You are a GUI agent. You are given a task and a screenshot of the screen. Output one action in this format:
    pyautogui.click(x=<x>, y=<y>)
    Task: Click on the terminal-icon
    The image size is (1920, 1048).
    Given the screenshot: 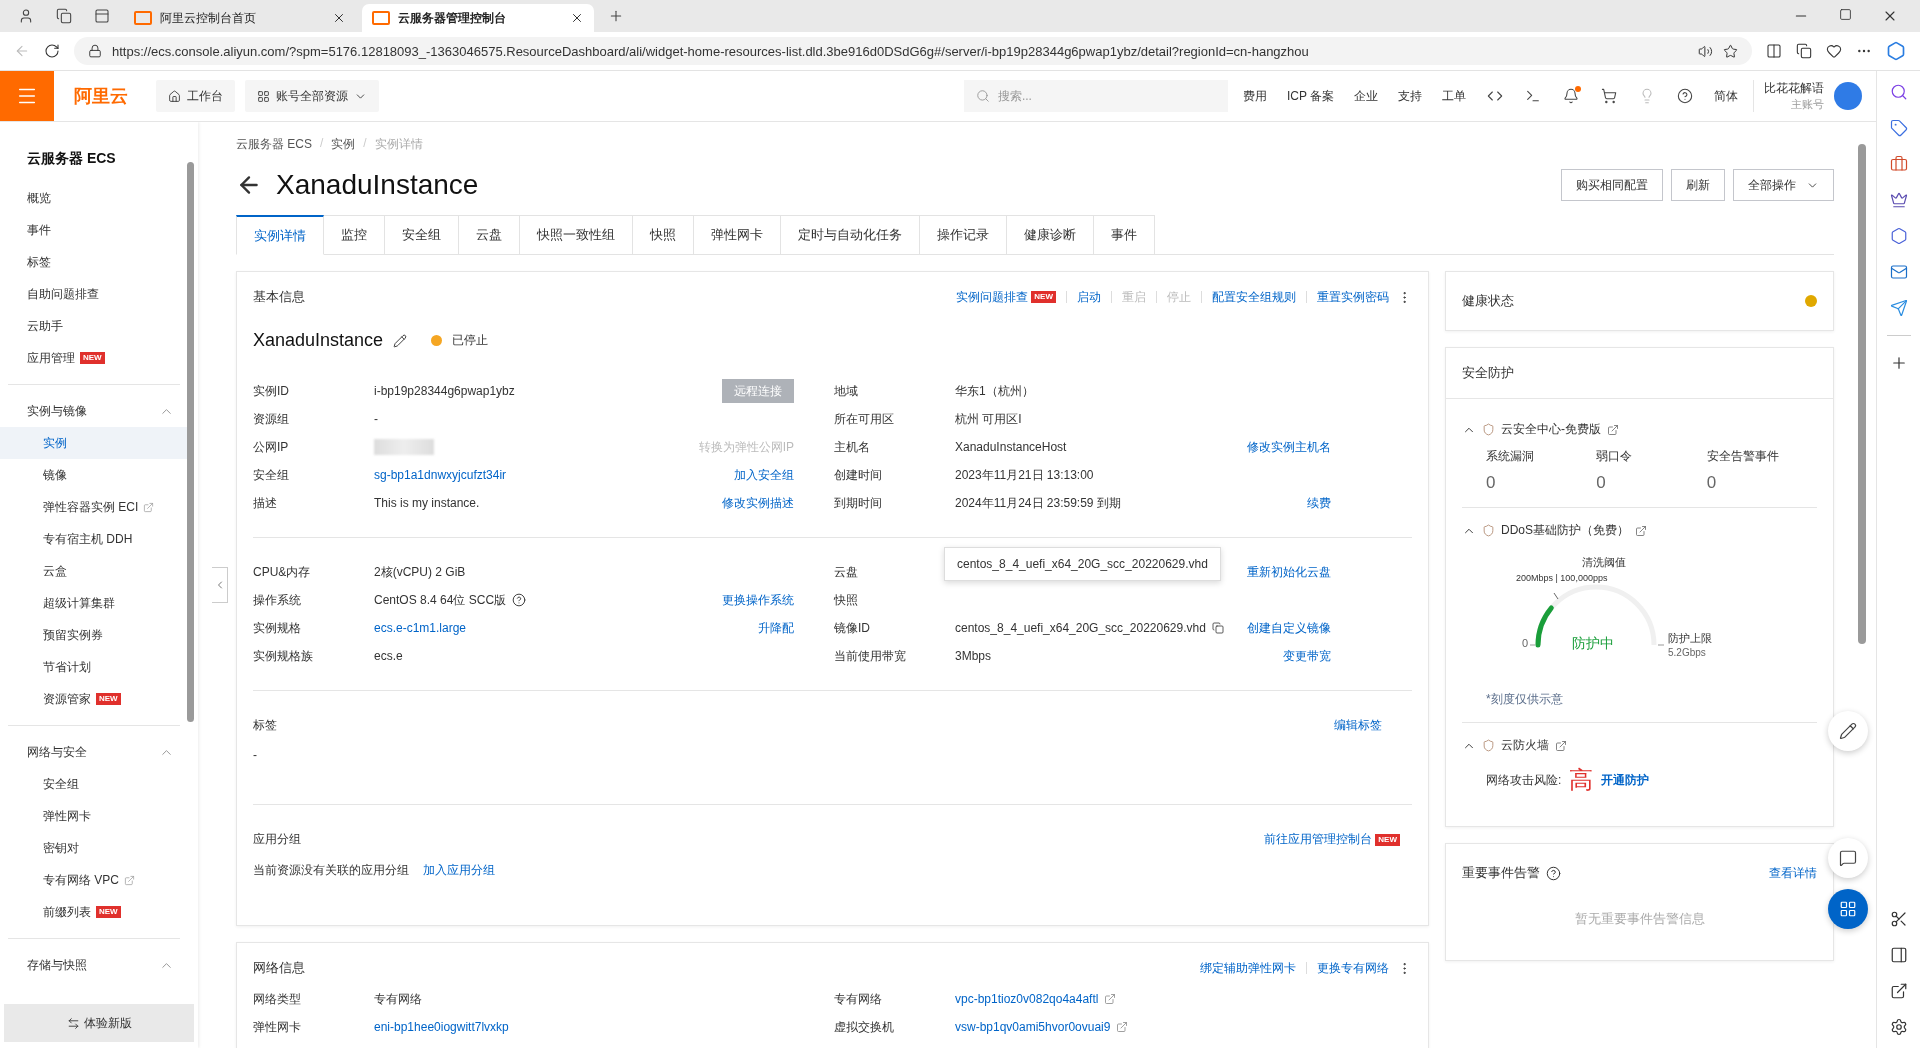 What is the action you would take?
    pyautogui.click(x=1533, y=96)
    